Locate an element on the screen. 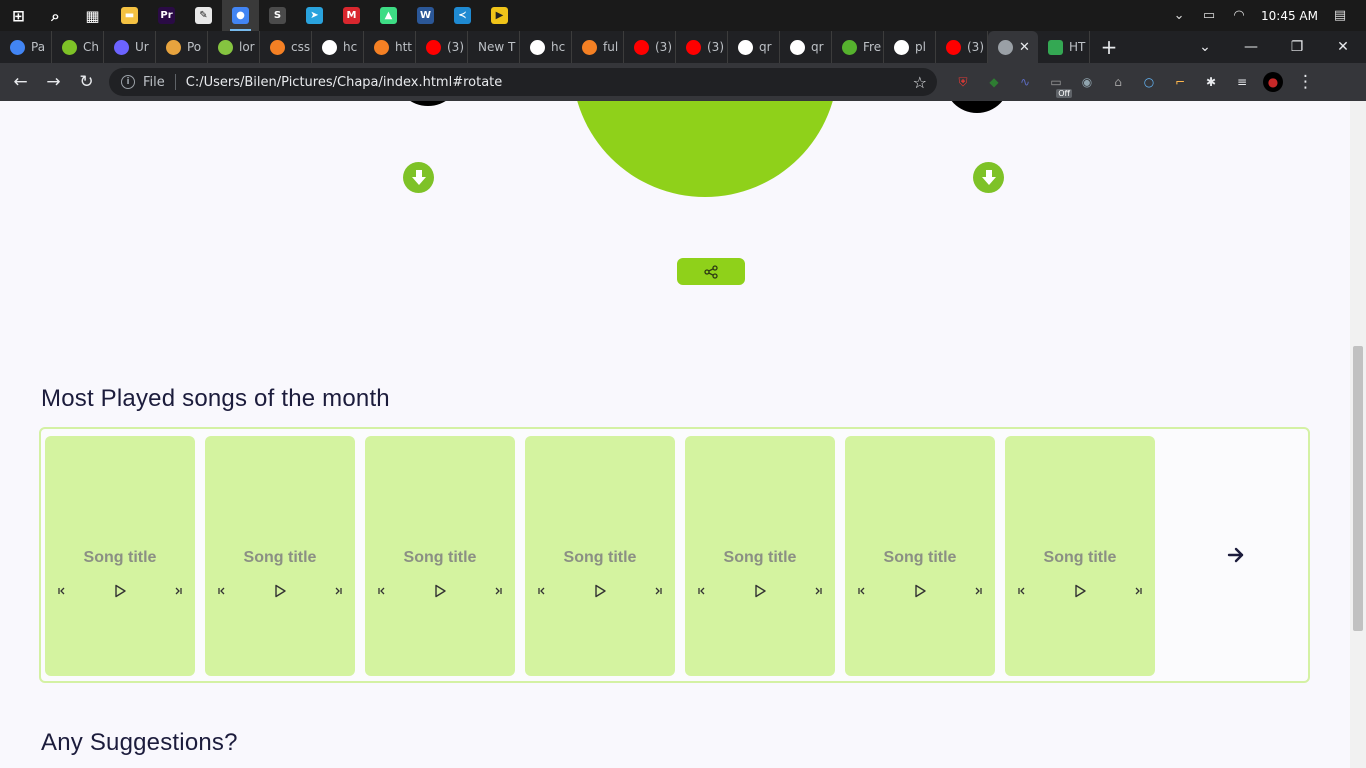 The width and height of the screenshot is (1366, 768). tab-8: (3) is located at coordinates (442, 47).